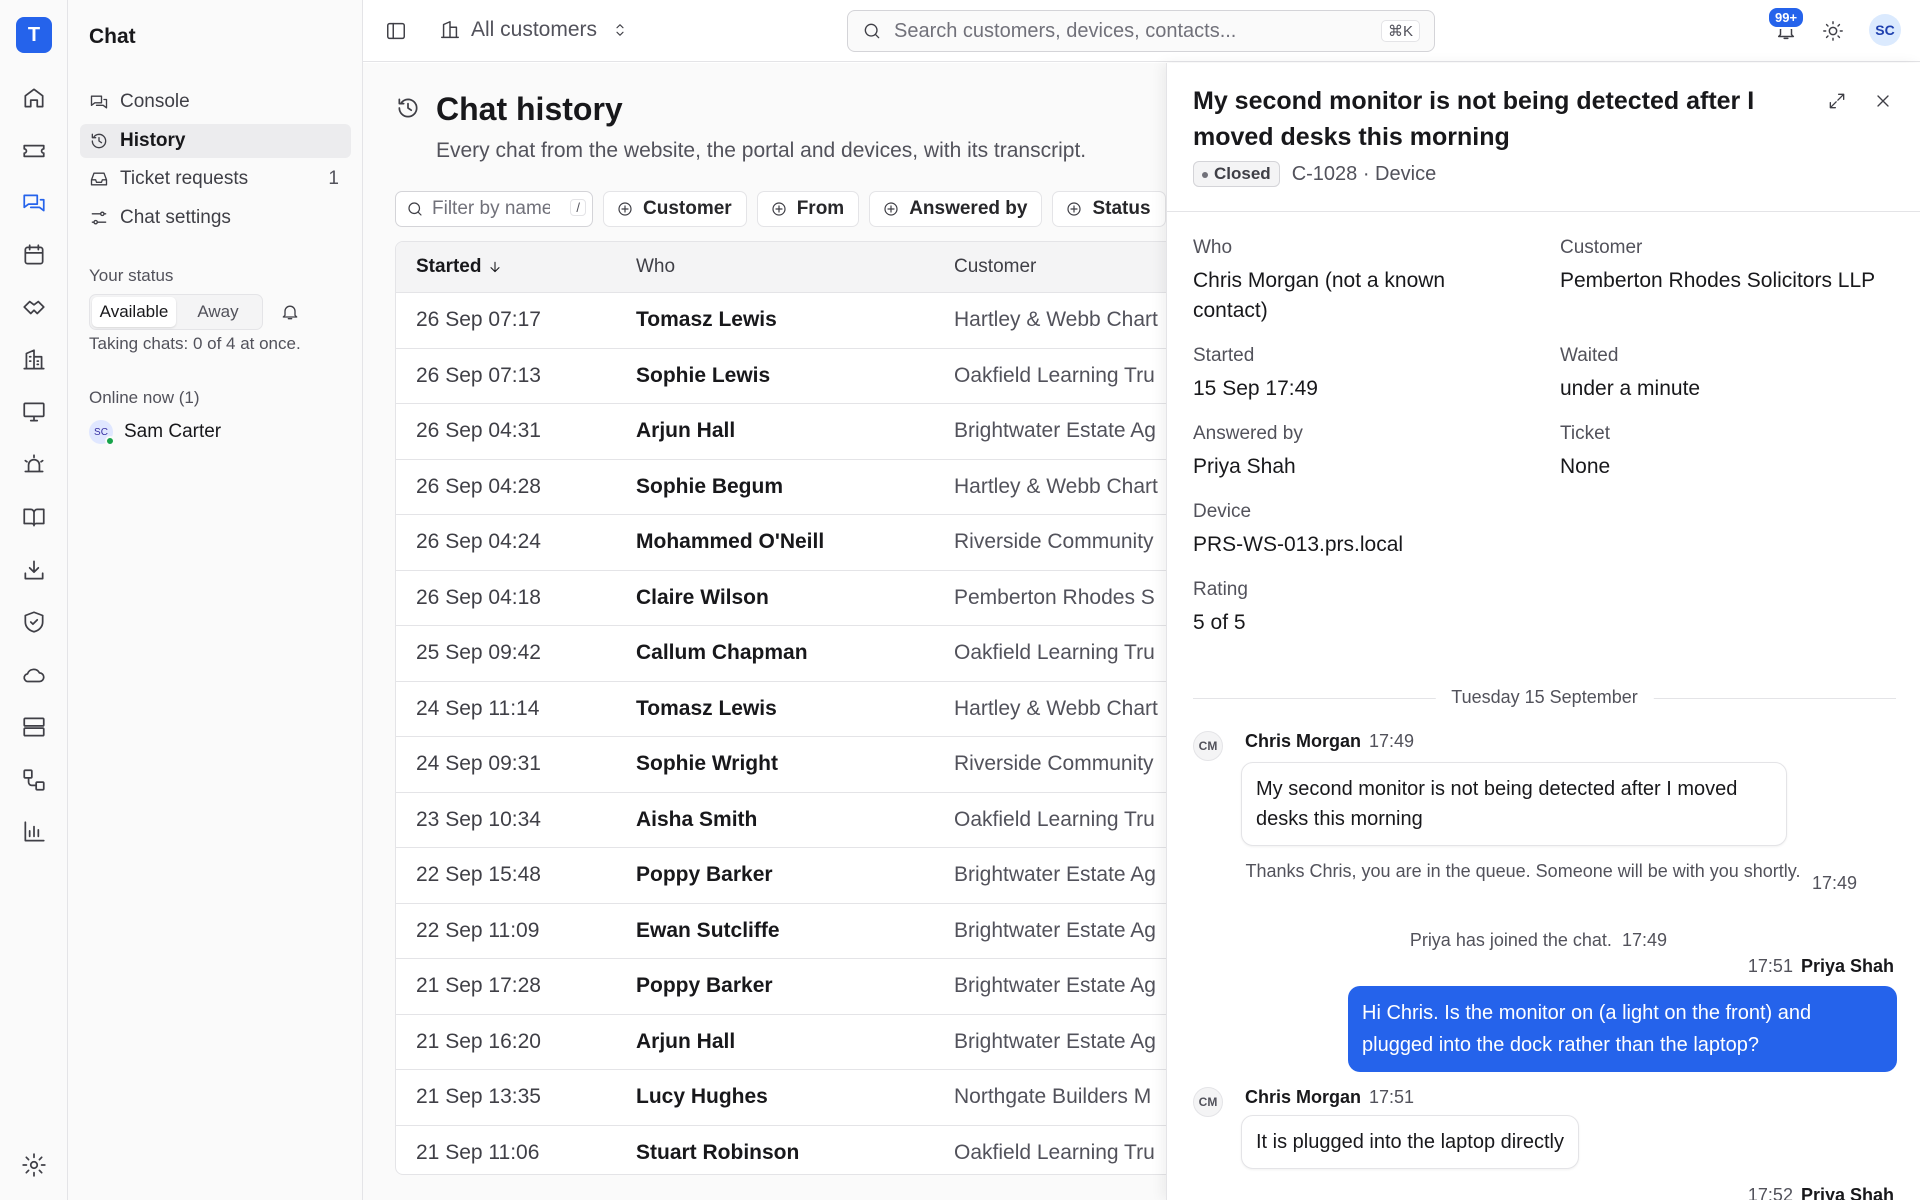 The height and width of the screenshot is (1200, 1920). What do you see at coordinates (34, 675) in the screenshot?
I see `cloud-icon` at bounding box center [34, 675].